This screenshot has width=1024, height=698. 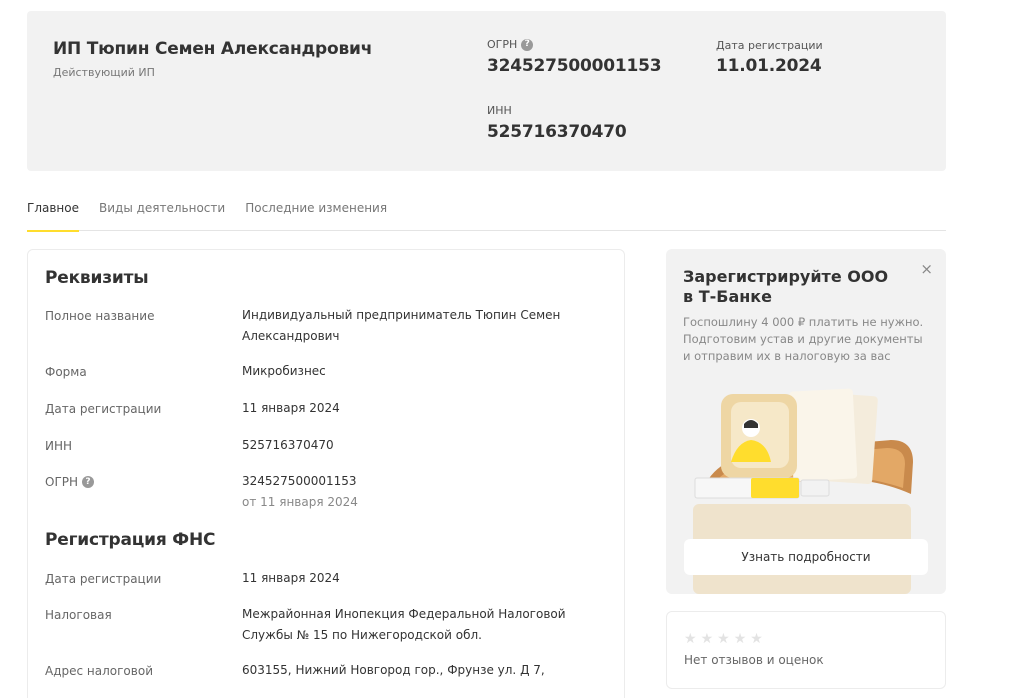 I want to click on full-name-label: Полное название, so click(x=100, y=316).